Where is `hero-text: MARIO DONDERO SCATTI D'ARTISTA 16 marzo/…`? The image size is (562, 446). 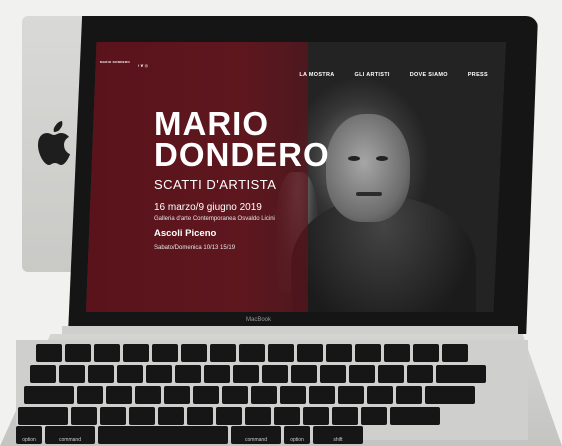 hero-text: MARIO DONDERO SCATTI D'ARTISTA 16 marzo/… is located at coordinates (242, 178).